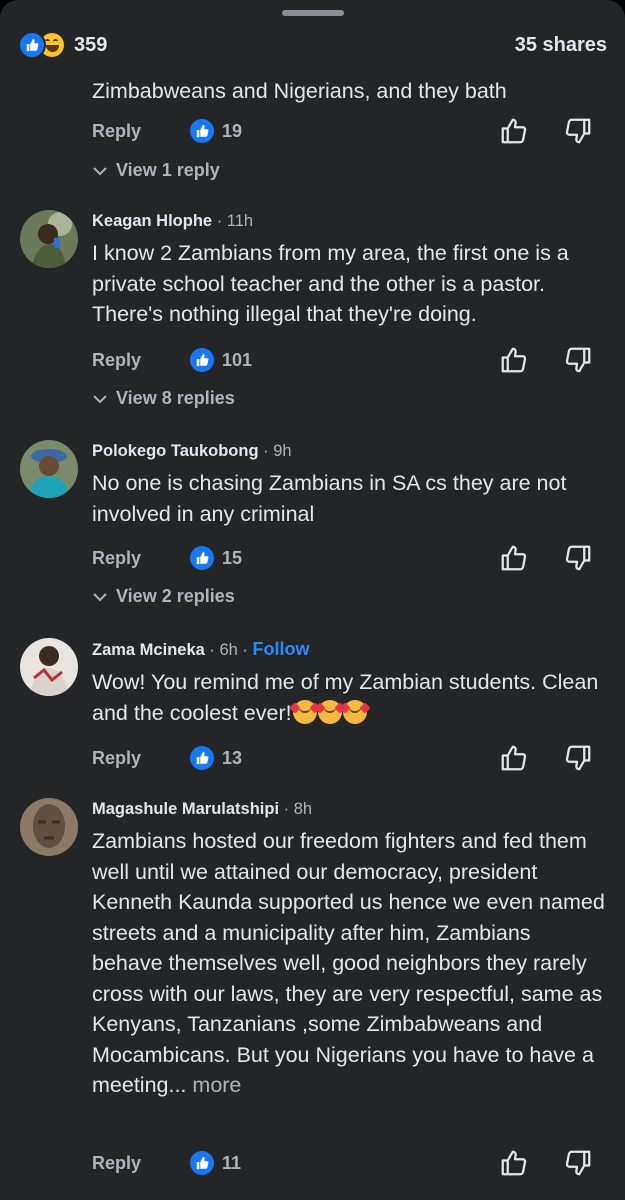  I want to click on comment-text-fragment: Zimbabweans and Nigerians, and they bath, so click(299, 91).